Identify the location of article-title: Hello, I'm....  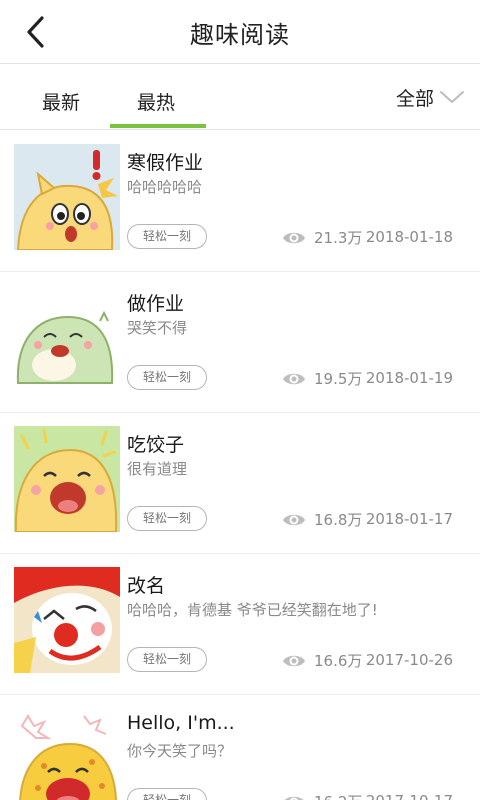
(181, 723).